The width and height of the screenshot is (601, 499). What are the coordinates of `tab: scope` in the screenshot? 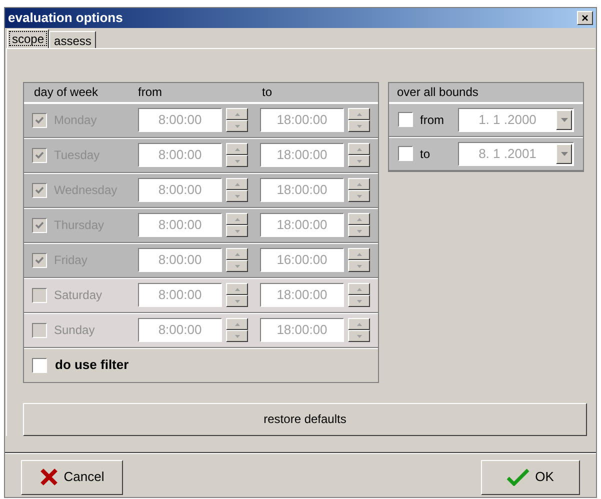 It's located at (28, 38).